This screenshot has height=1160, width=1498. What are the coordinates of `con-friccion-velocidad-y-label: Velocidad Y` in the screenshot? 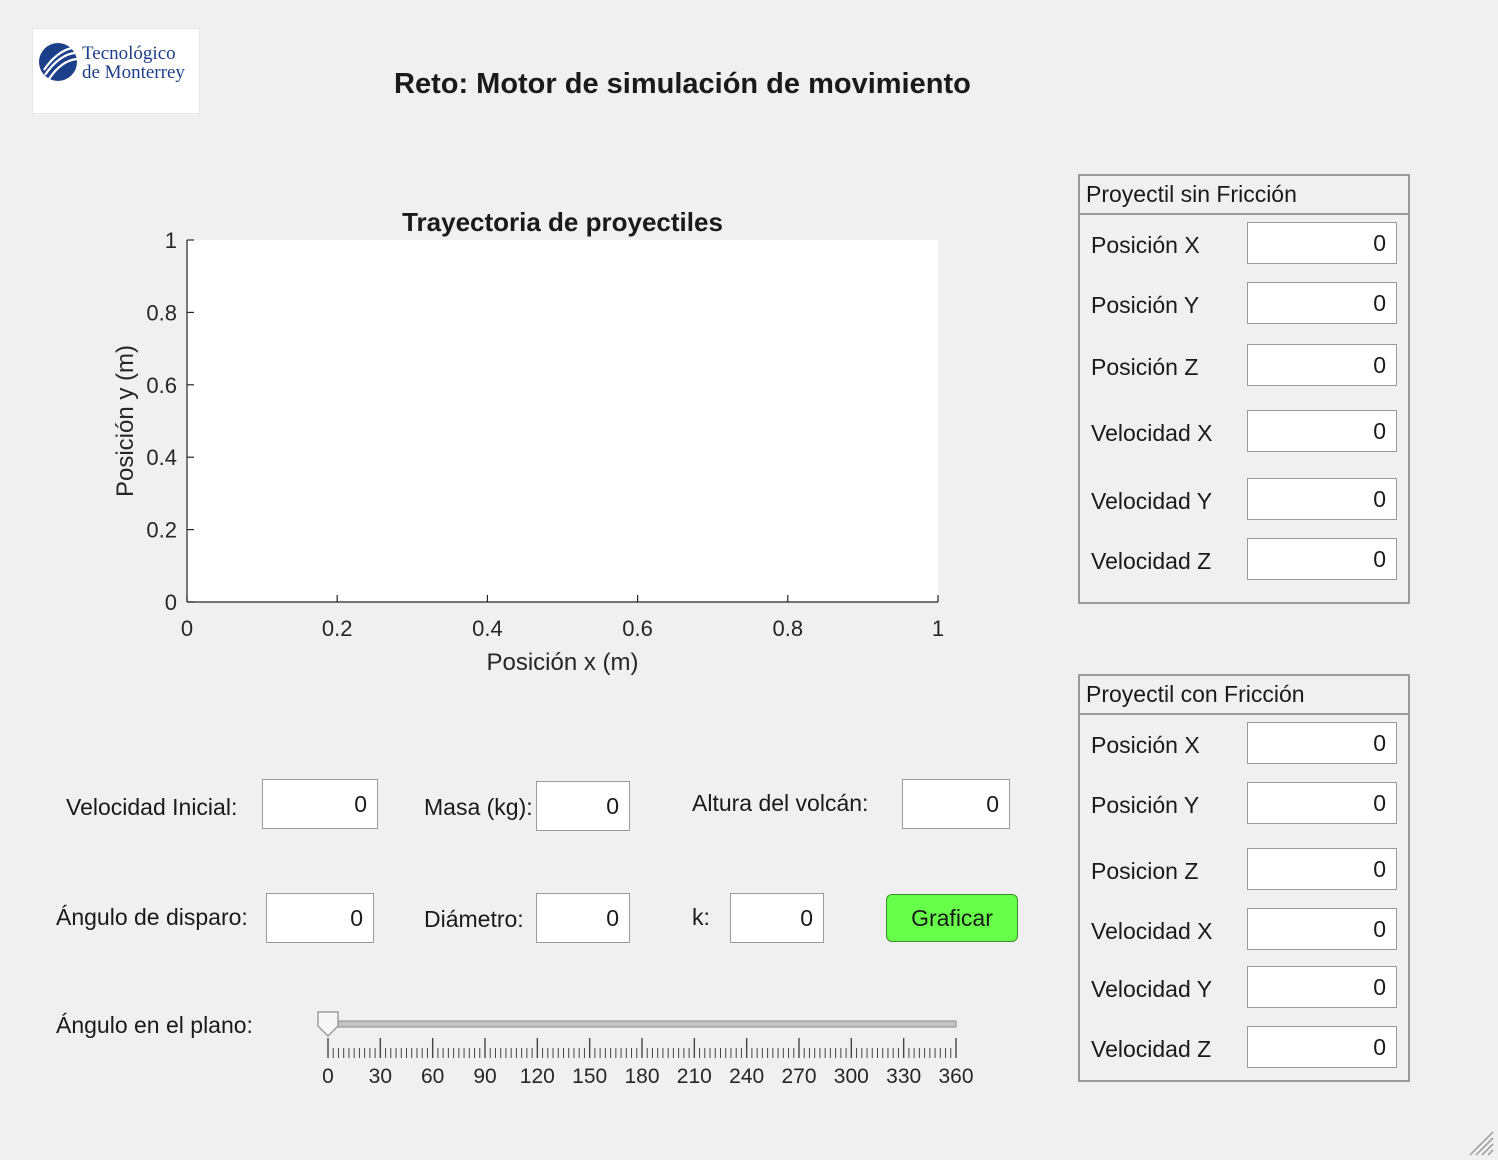 It's located at (1152, 989).